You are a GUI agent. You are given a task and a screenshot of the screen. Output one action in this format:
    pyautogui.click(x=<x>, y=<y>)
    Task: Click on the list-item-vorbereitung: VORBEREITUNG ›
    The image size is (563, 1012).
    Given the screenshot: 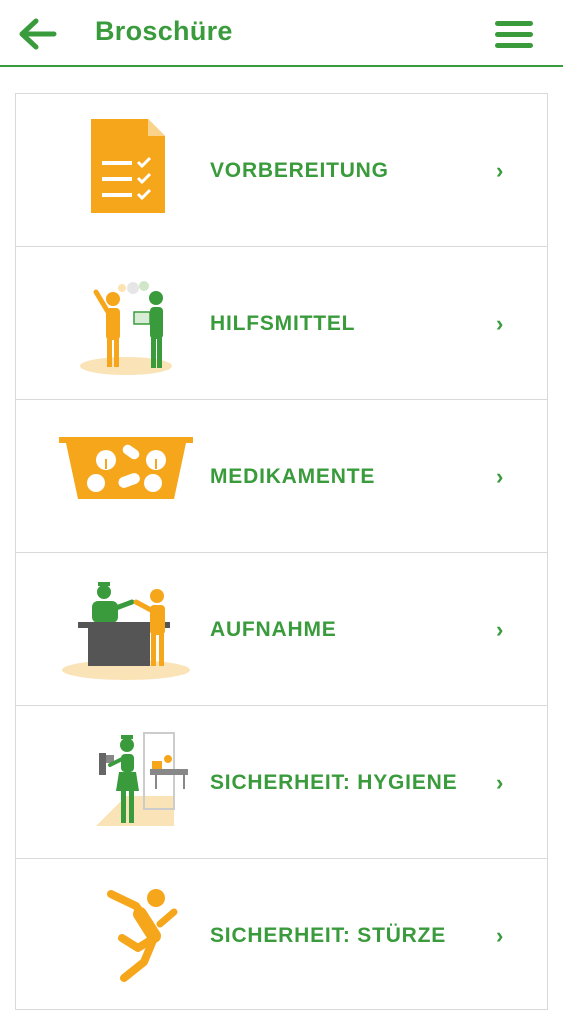 What is the action you would take?
    pyautogui.click(x=281, y=170)
    